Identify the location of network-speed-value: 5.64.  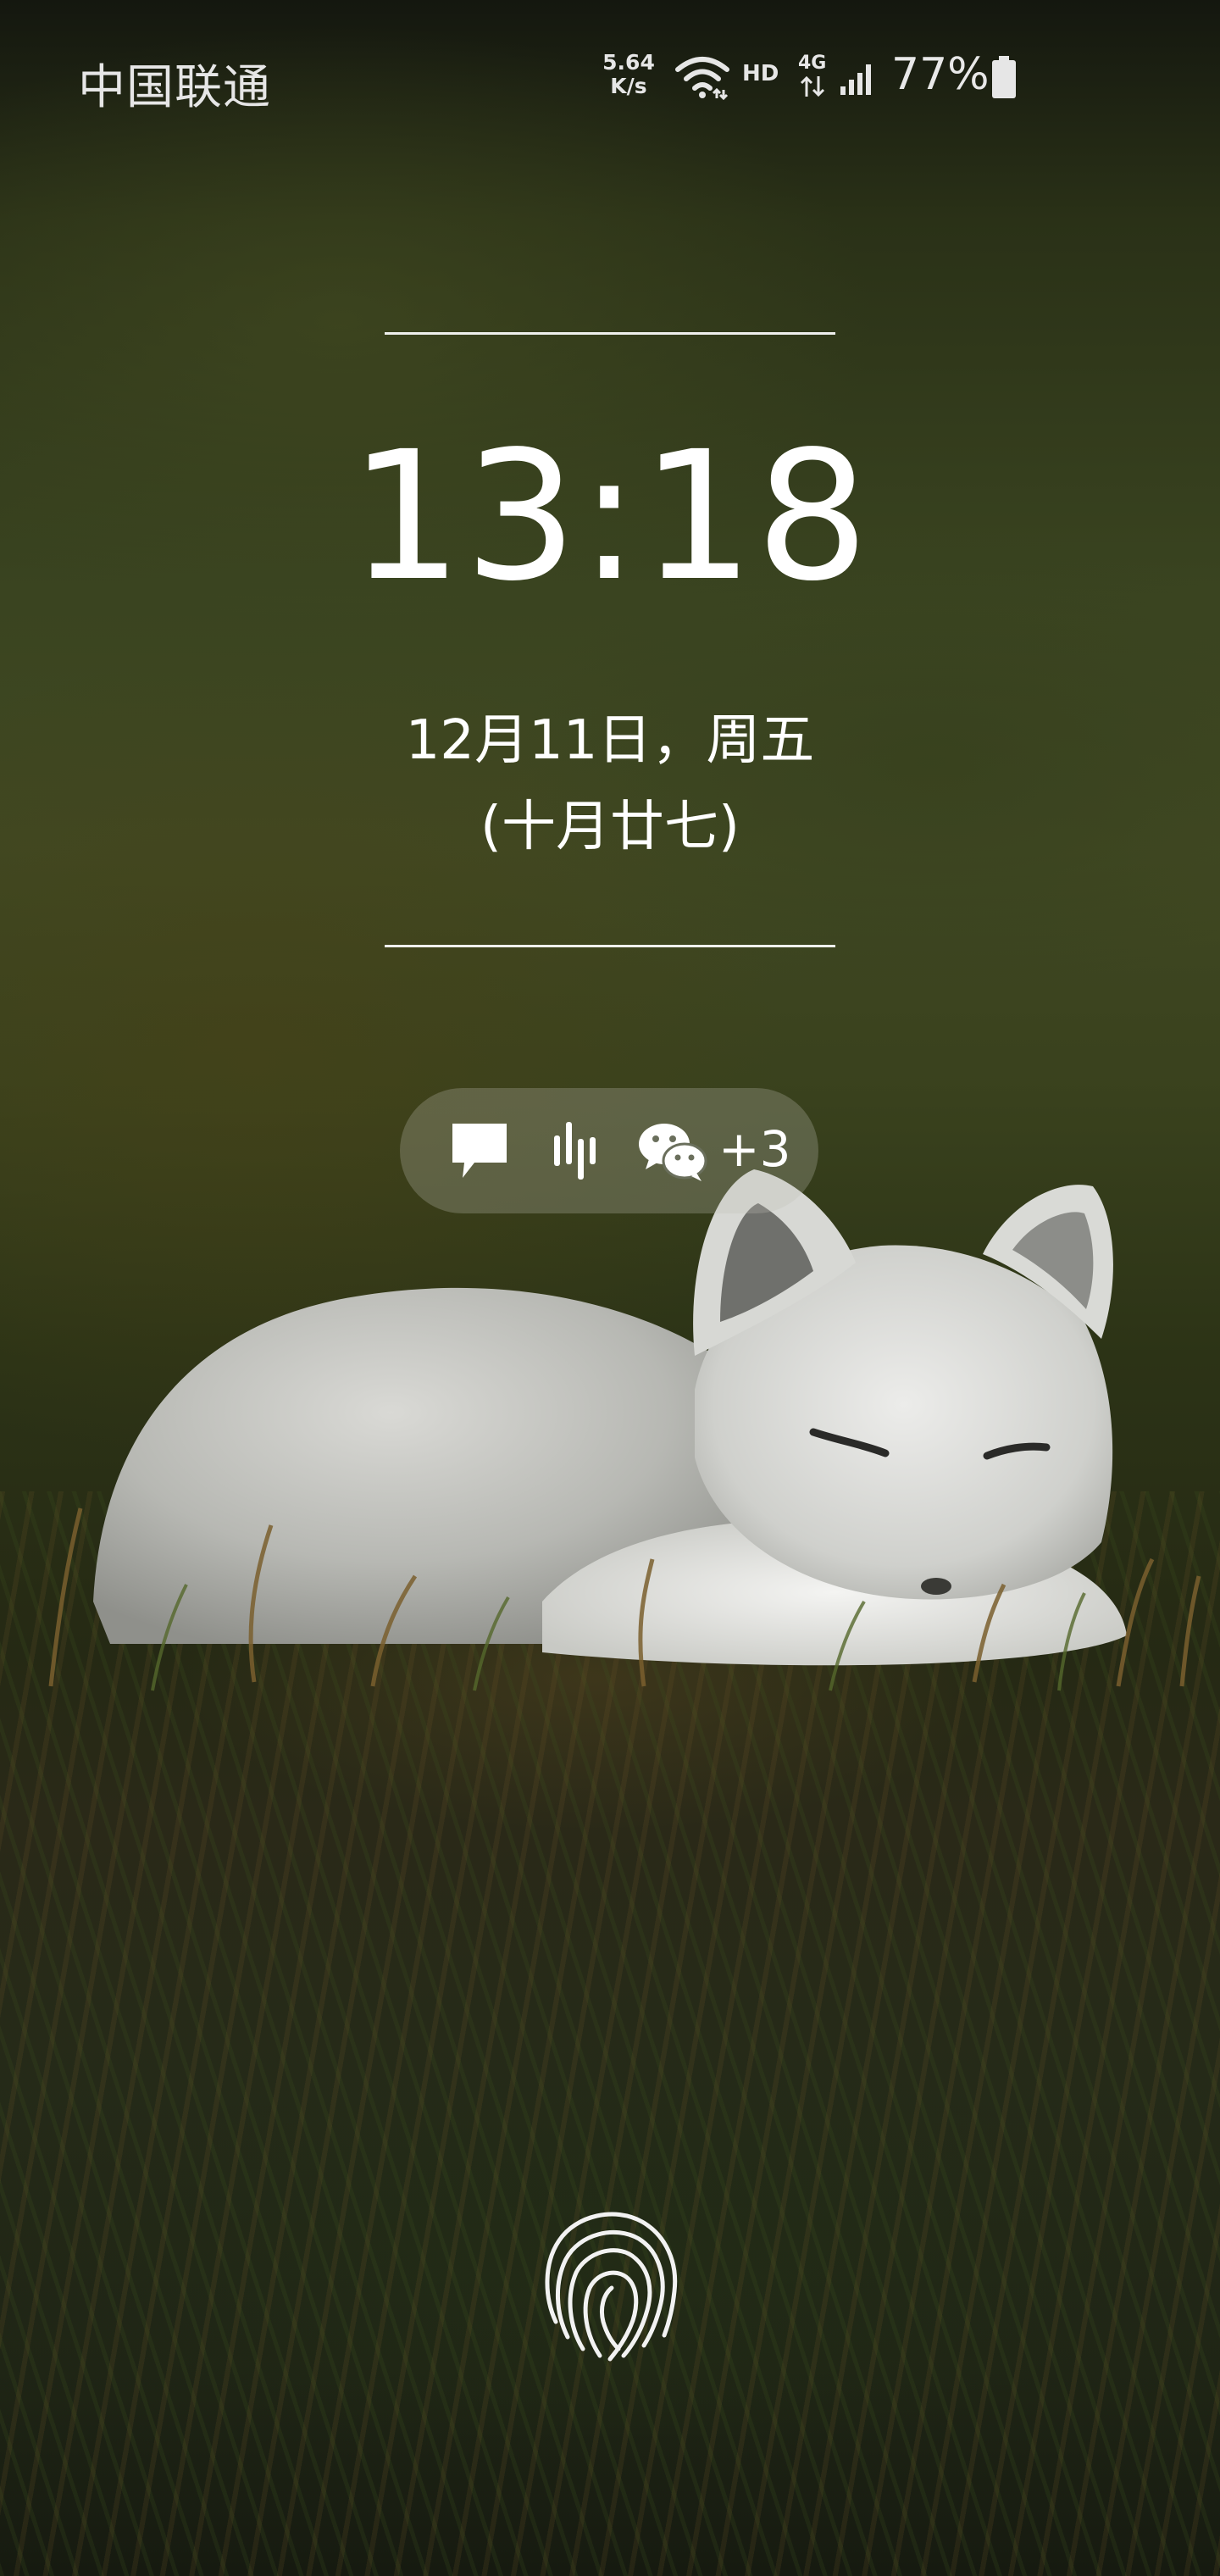
(628, 62).